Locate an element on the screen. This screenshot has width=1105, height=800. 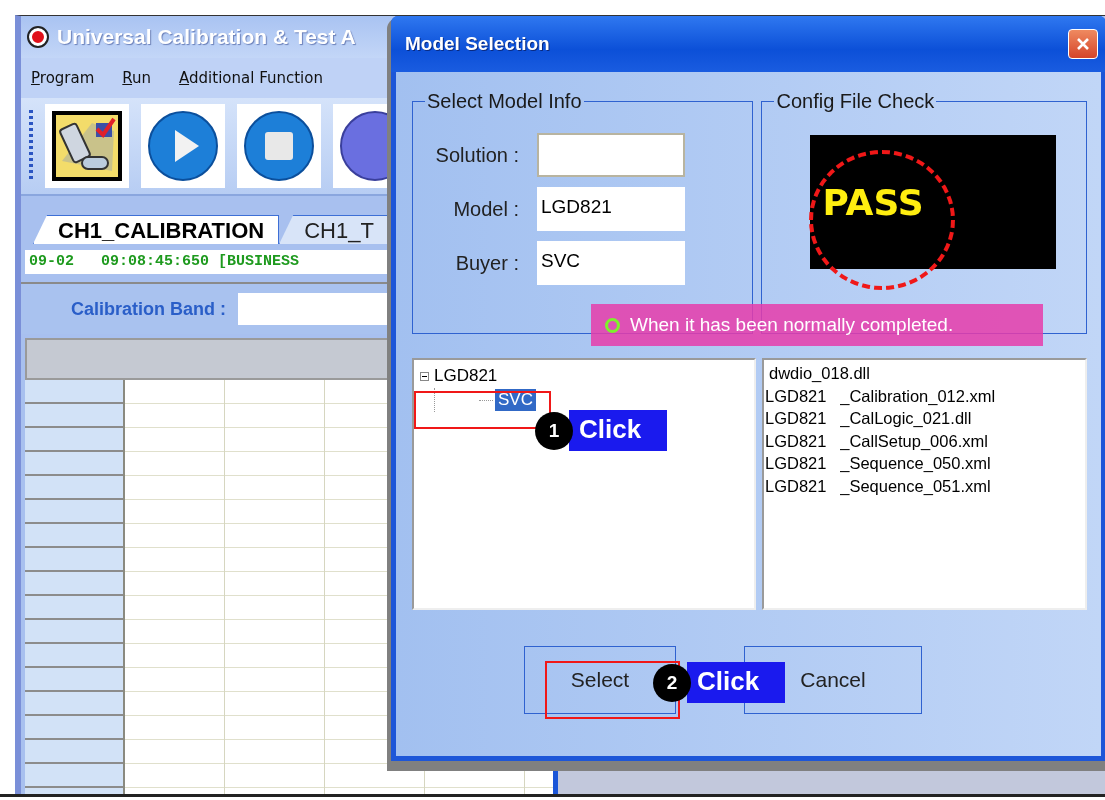
menu-item: Additional Function is located at coordinates (251, 78).